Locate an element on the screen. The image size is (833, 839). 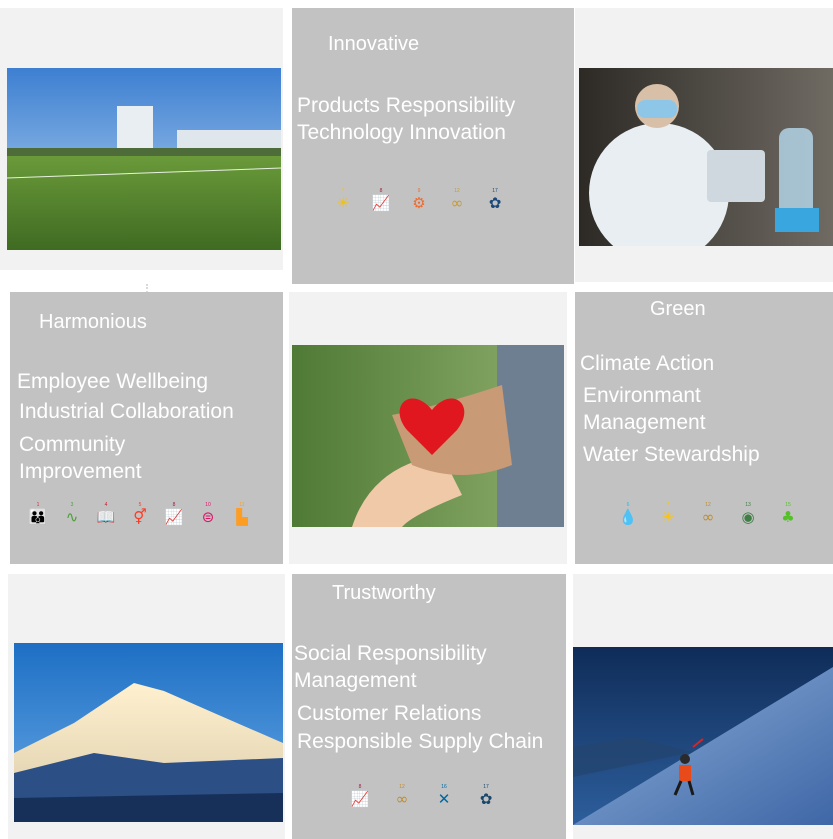
city-icon: 11 ▙ is located at coordinates (242, 514).